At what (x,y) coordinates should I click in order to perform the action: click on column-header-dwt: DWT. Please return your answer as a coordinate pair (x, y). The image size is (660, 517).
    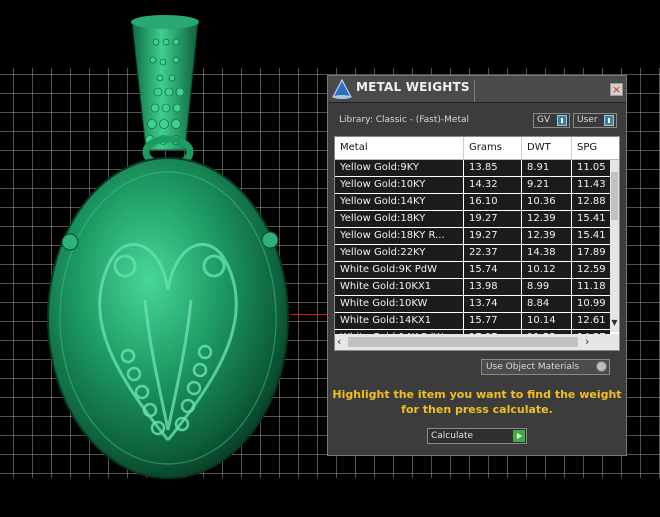
    Looking at the image, I should click on (547, 148).